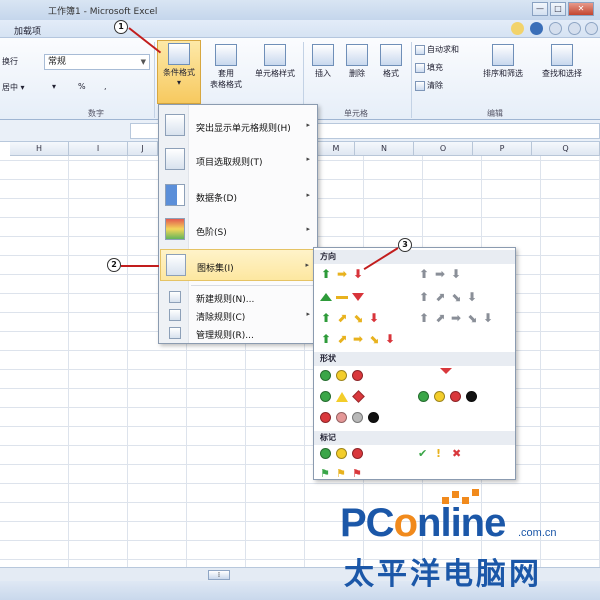 The height and width of the screenshot is (600, 600). What do you see at coordinates (357, 473) in the screenshot?
I see `red-flag-icon: ⚑` at bounding box center [357, 473].